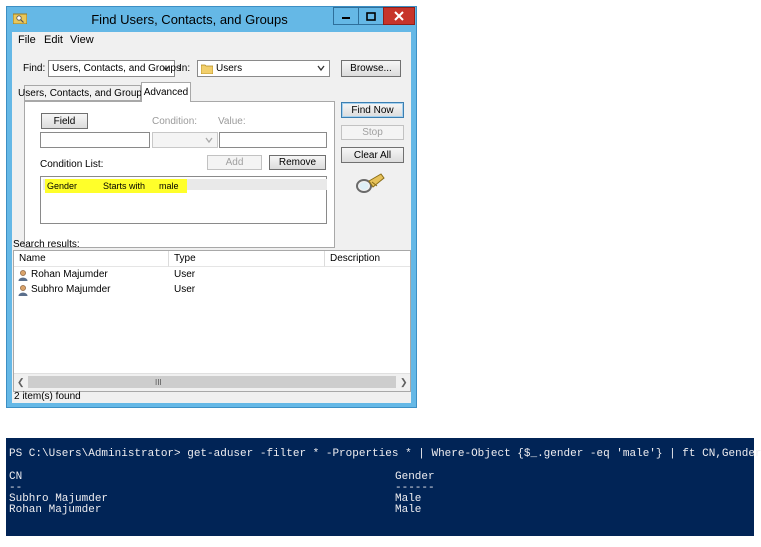  I want to click on remove-button: Remove, so click(297, 162).